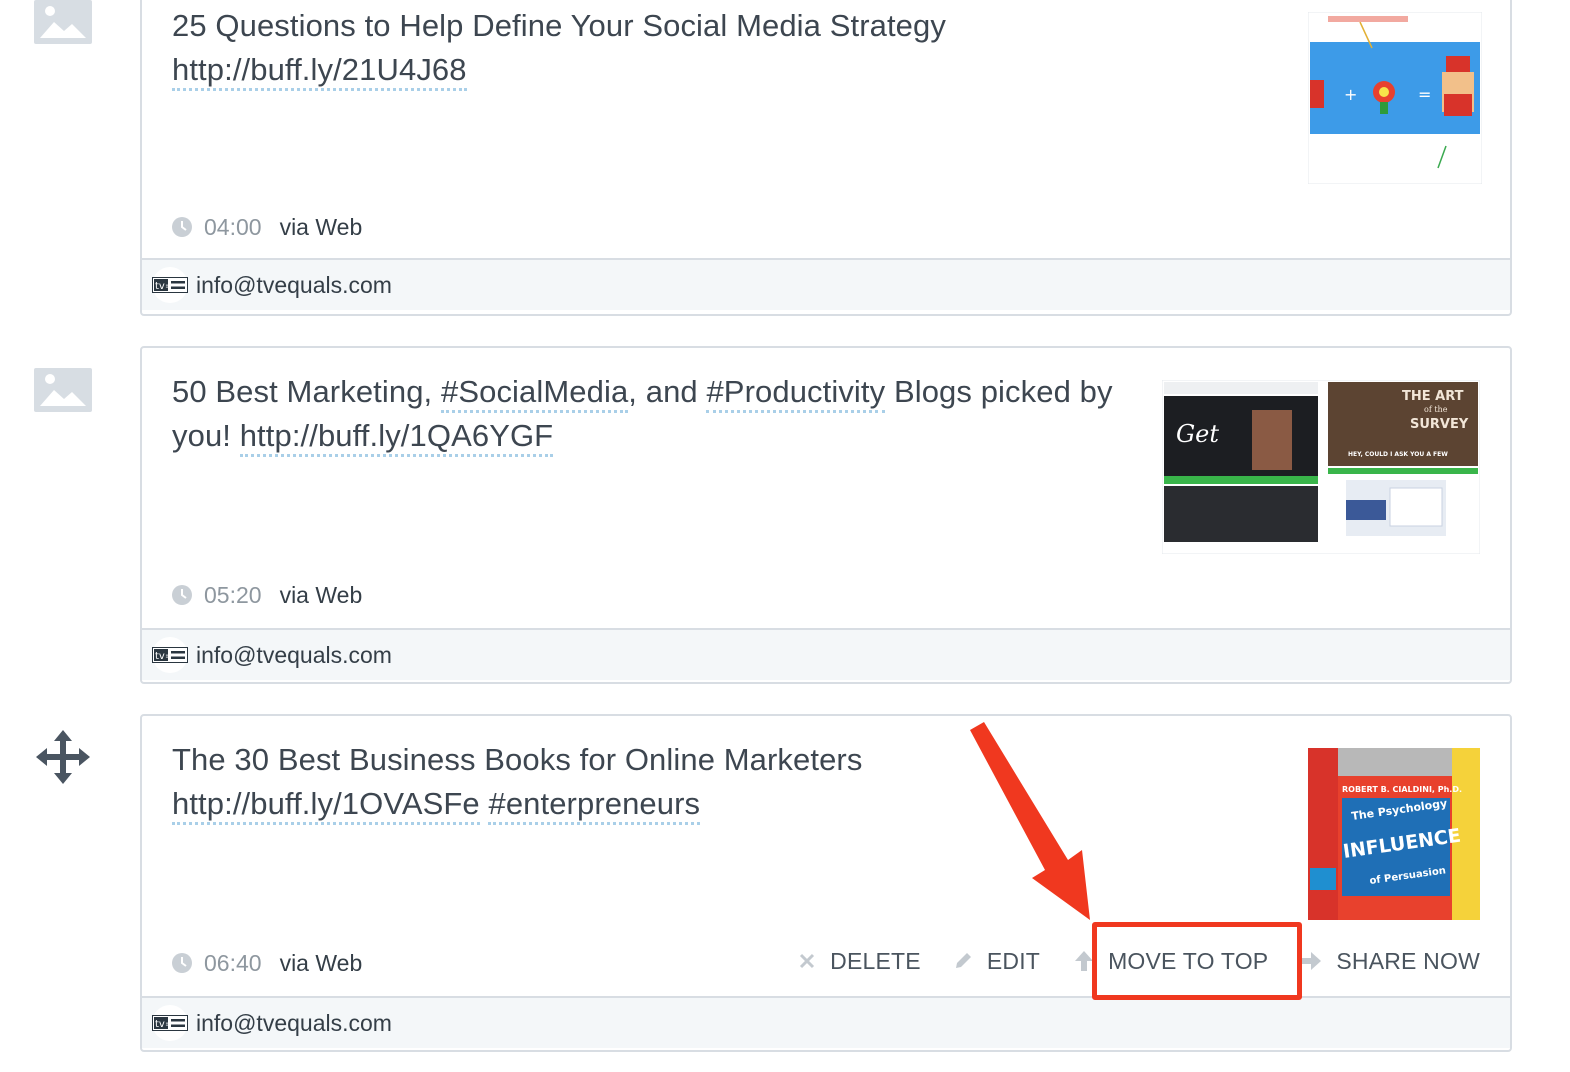 The image size is (1570, 1072). I want to click on thumb-label: SURVEY, so click(1439, 424).